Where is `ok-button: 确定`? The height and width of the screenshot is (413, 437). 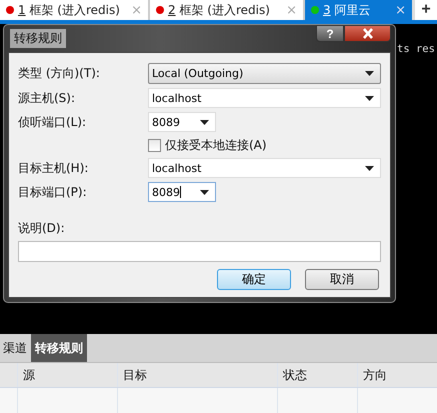
ok-button: 确定 is located at coordinates (254, 279).